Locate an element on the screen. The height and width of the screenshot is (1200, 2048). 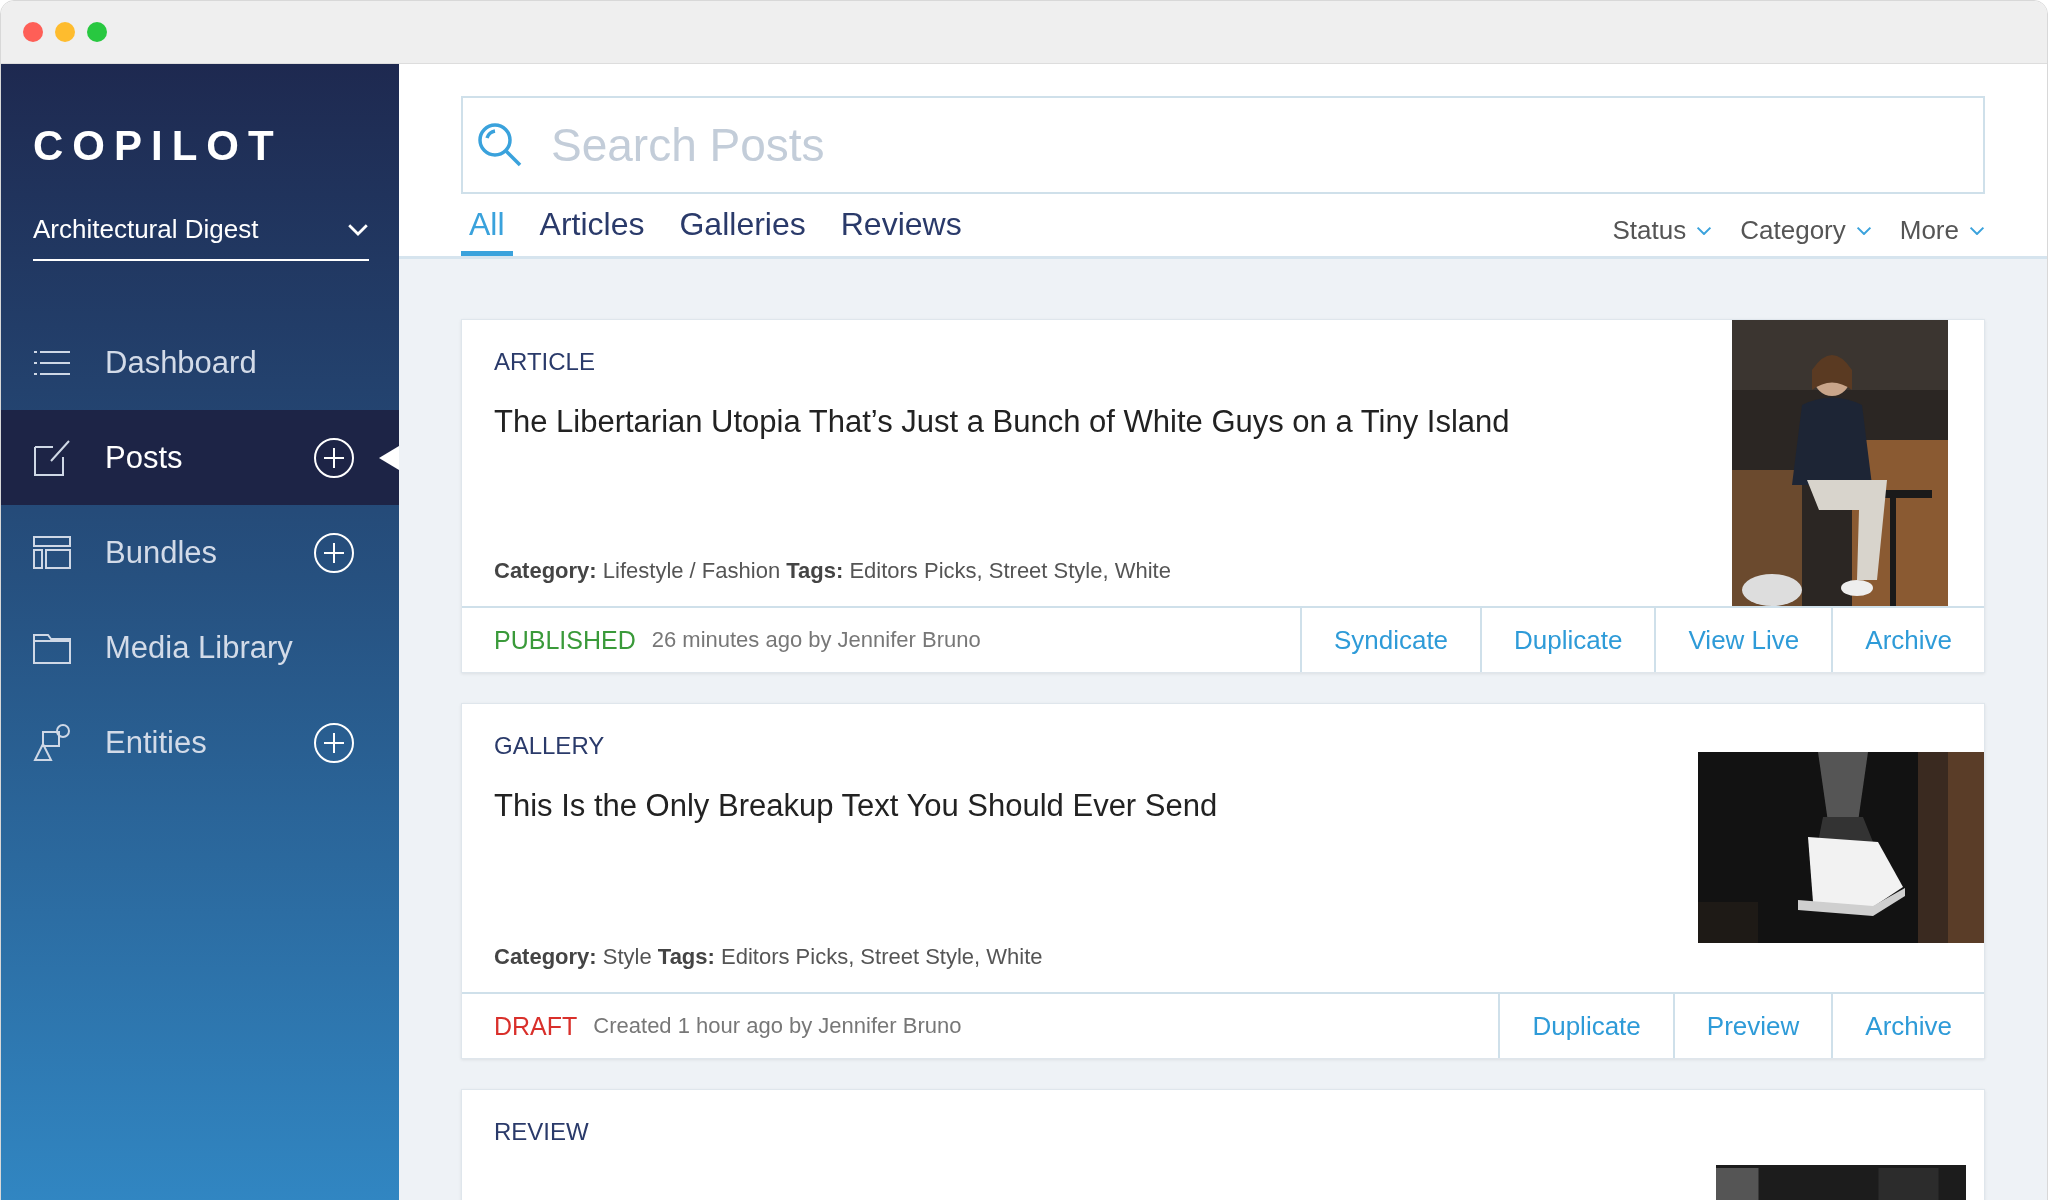
tab: Galleries is located at coordinates (742, 231).